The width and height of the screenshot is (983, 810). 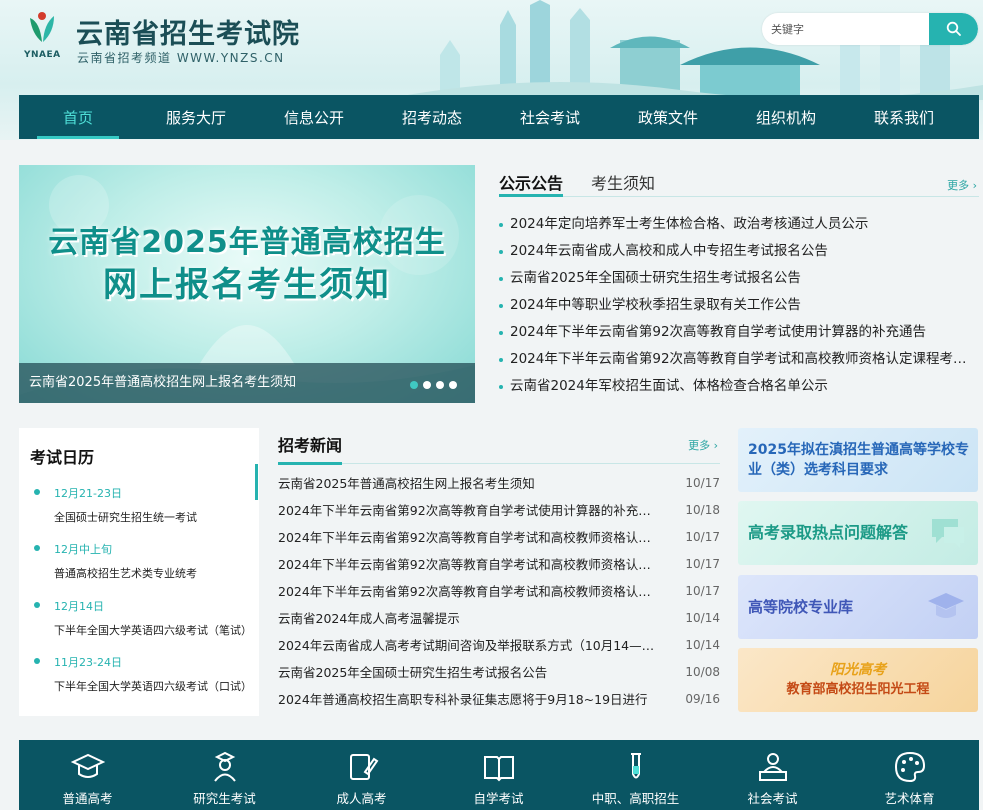 What do you see at coordinates (153, 686) in the screenshot?
I see `calendar-event: 下半年全国大学英语四六级考试（口试）` at bounding box center [153, 686].